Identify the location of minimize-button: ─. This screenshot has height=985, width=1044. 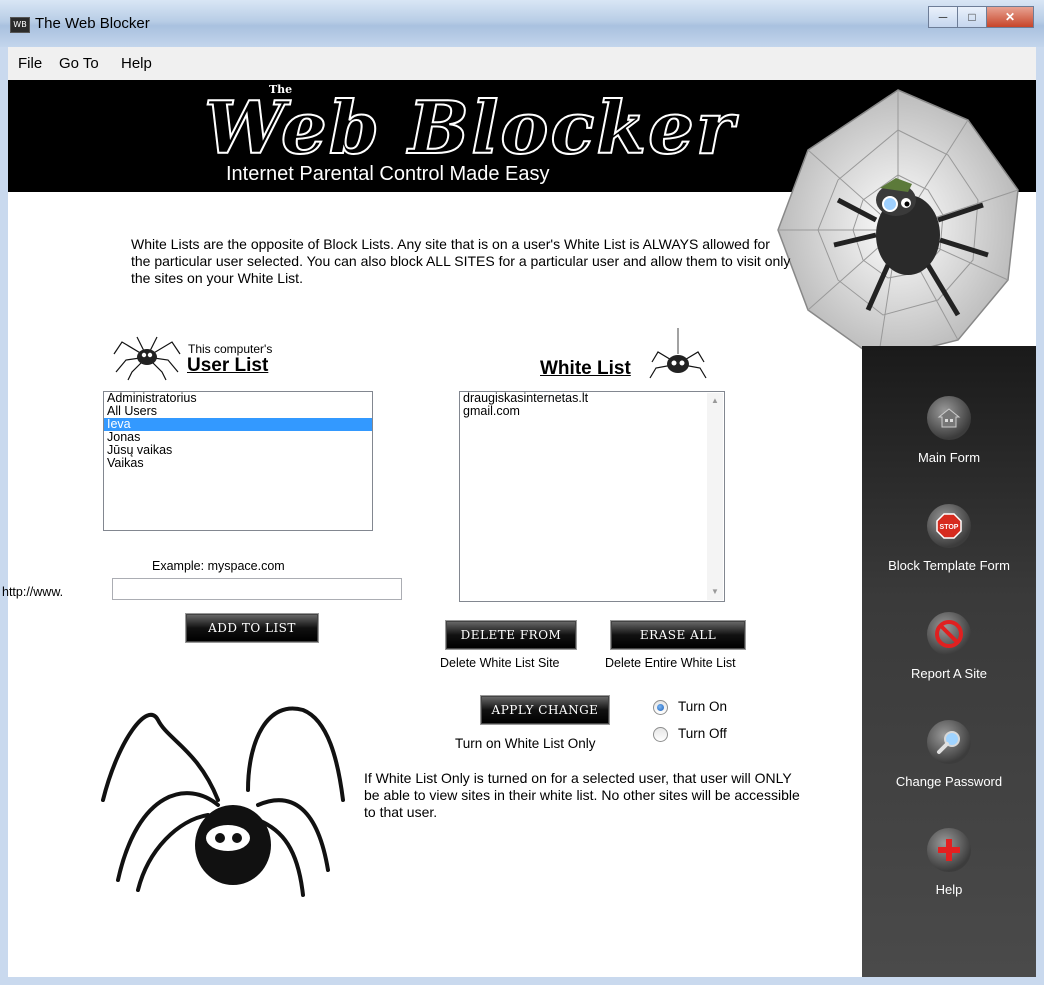
(943, 17).